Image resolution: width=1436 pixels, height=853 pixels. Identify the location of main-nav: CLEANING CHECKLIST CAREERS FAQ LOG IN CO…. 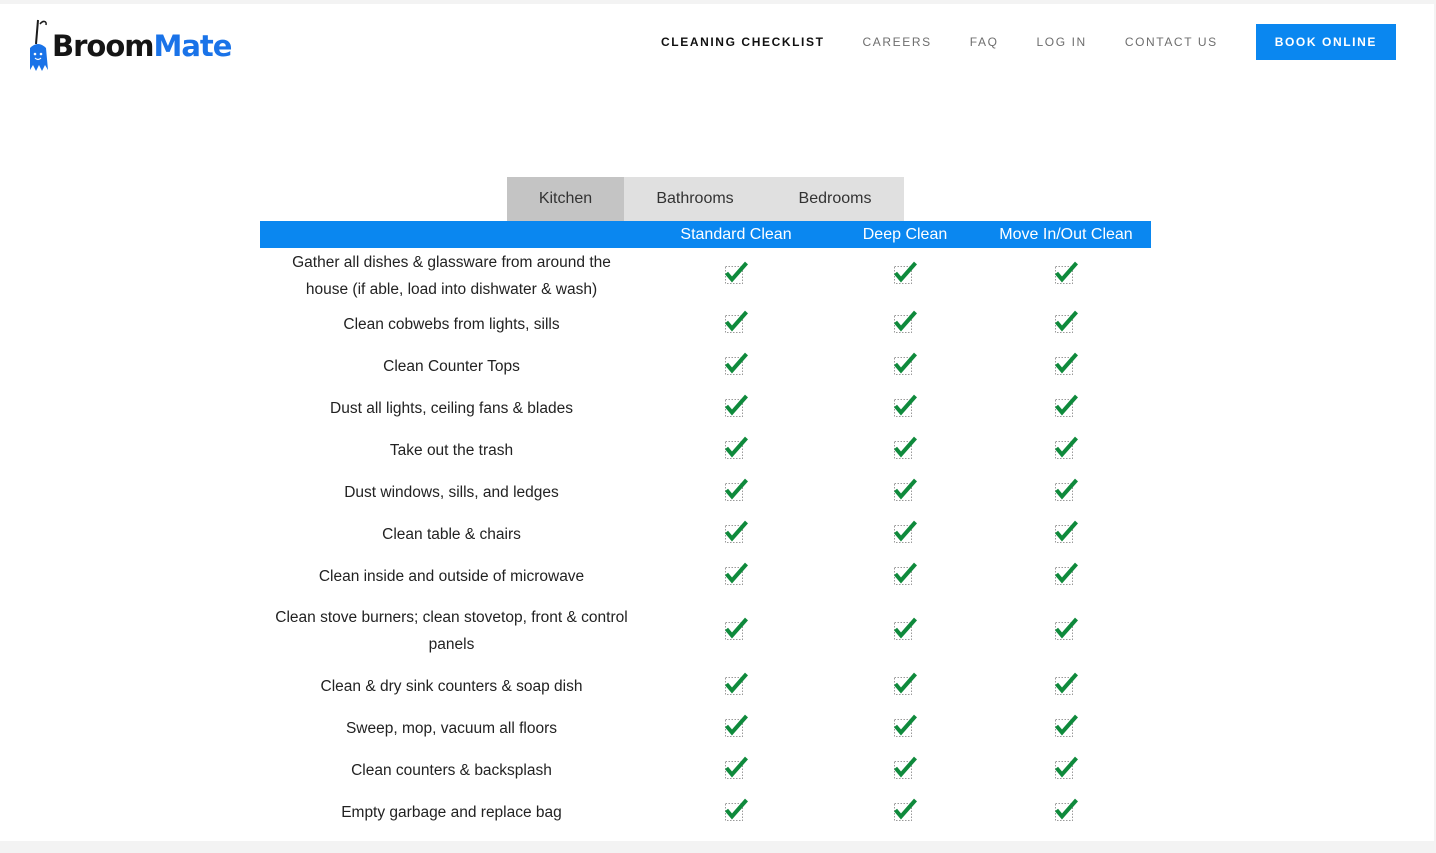
(1028, 42).